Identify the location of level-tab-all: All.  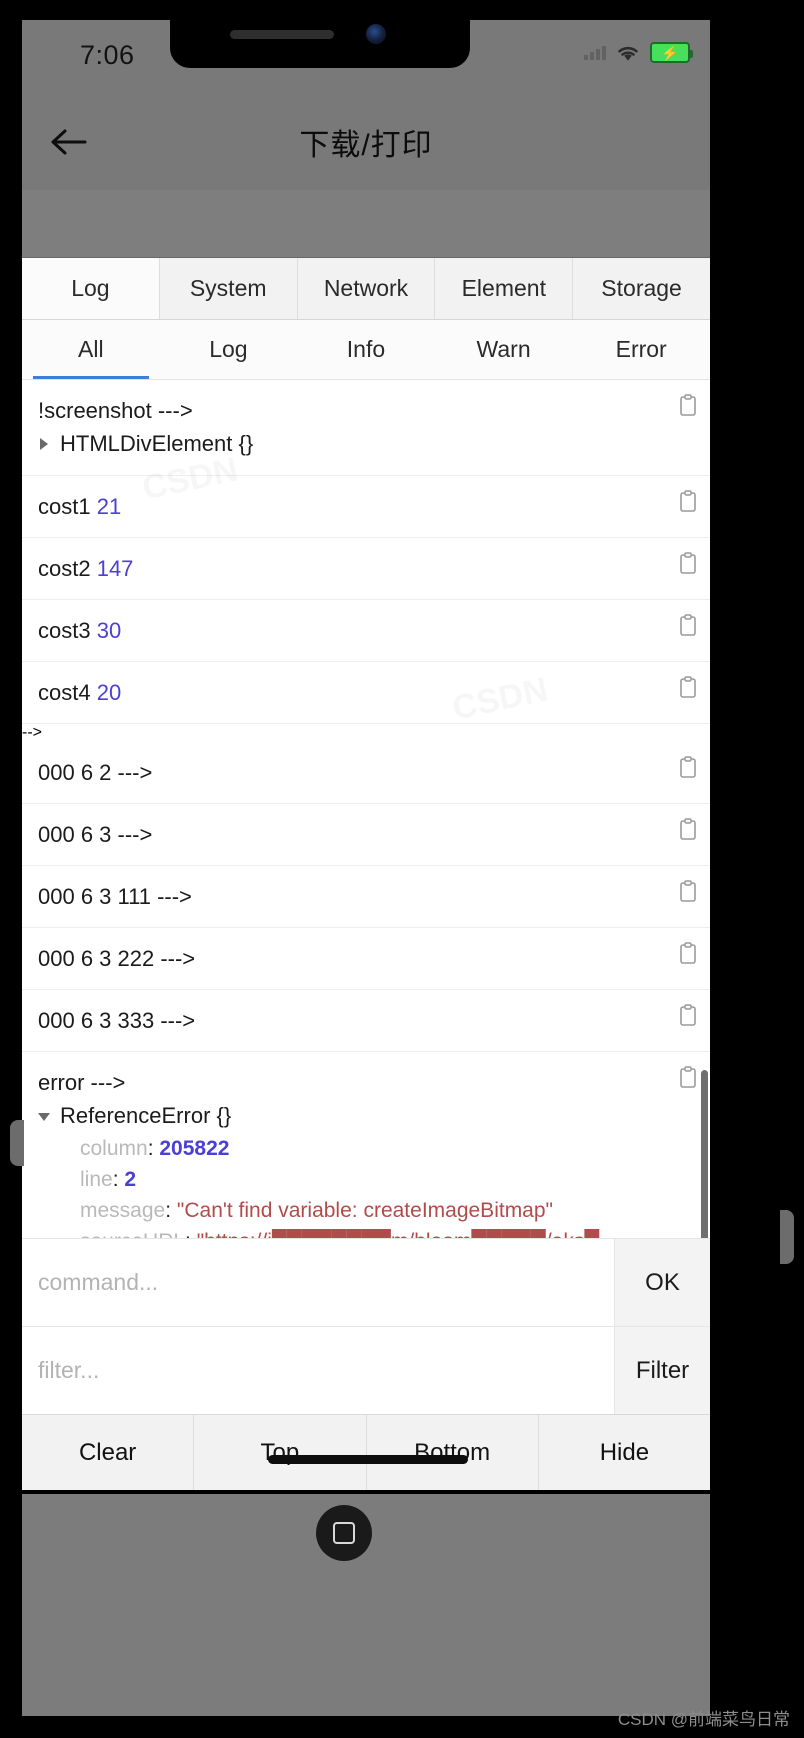
(91, 349).